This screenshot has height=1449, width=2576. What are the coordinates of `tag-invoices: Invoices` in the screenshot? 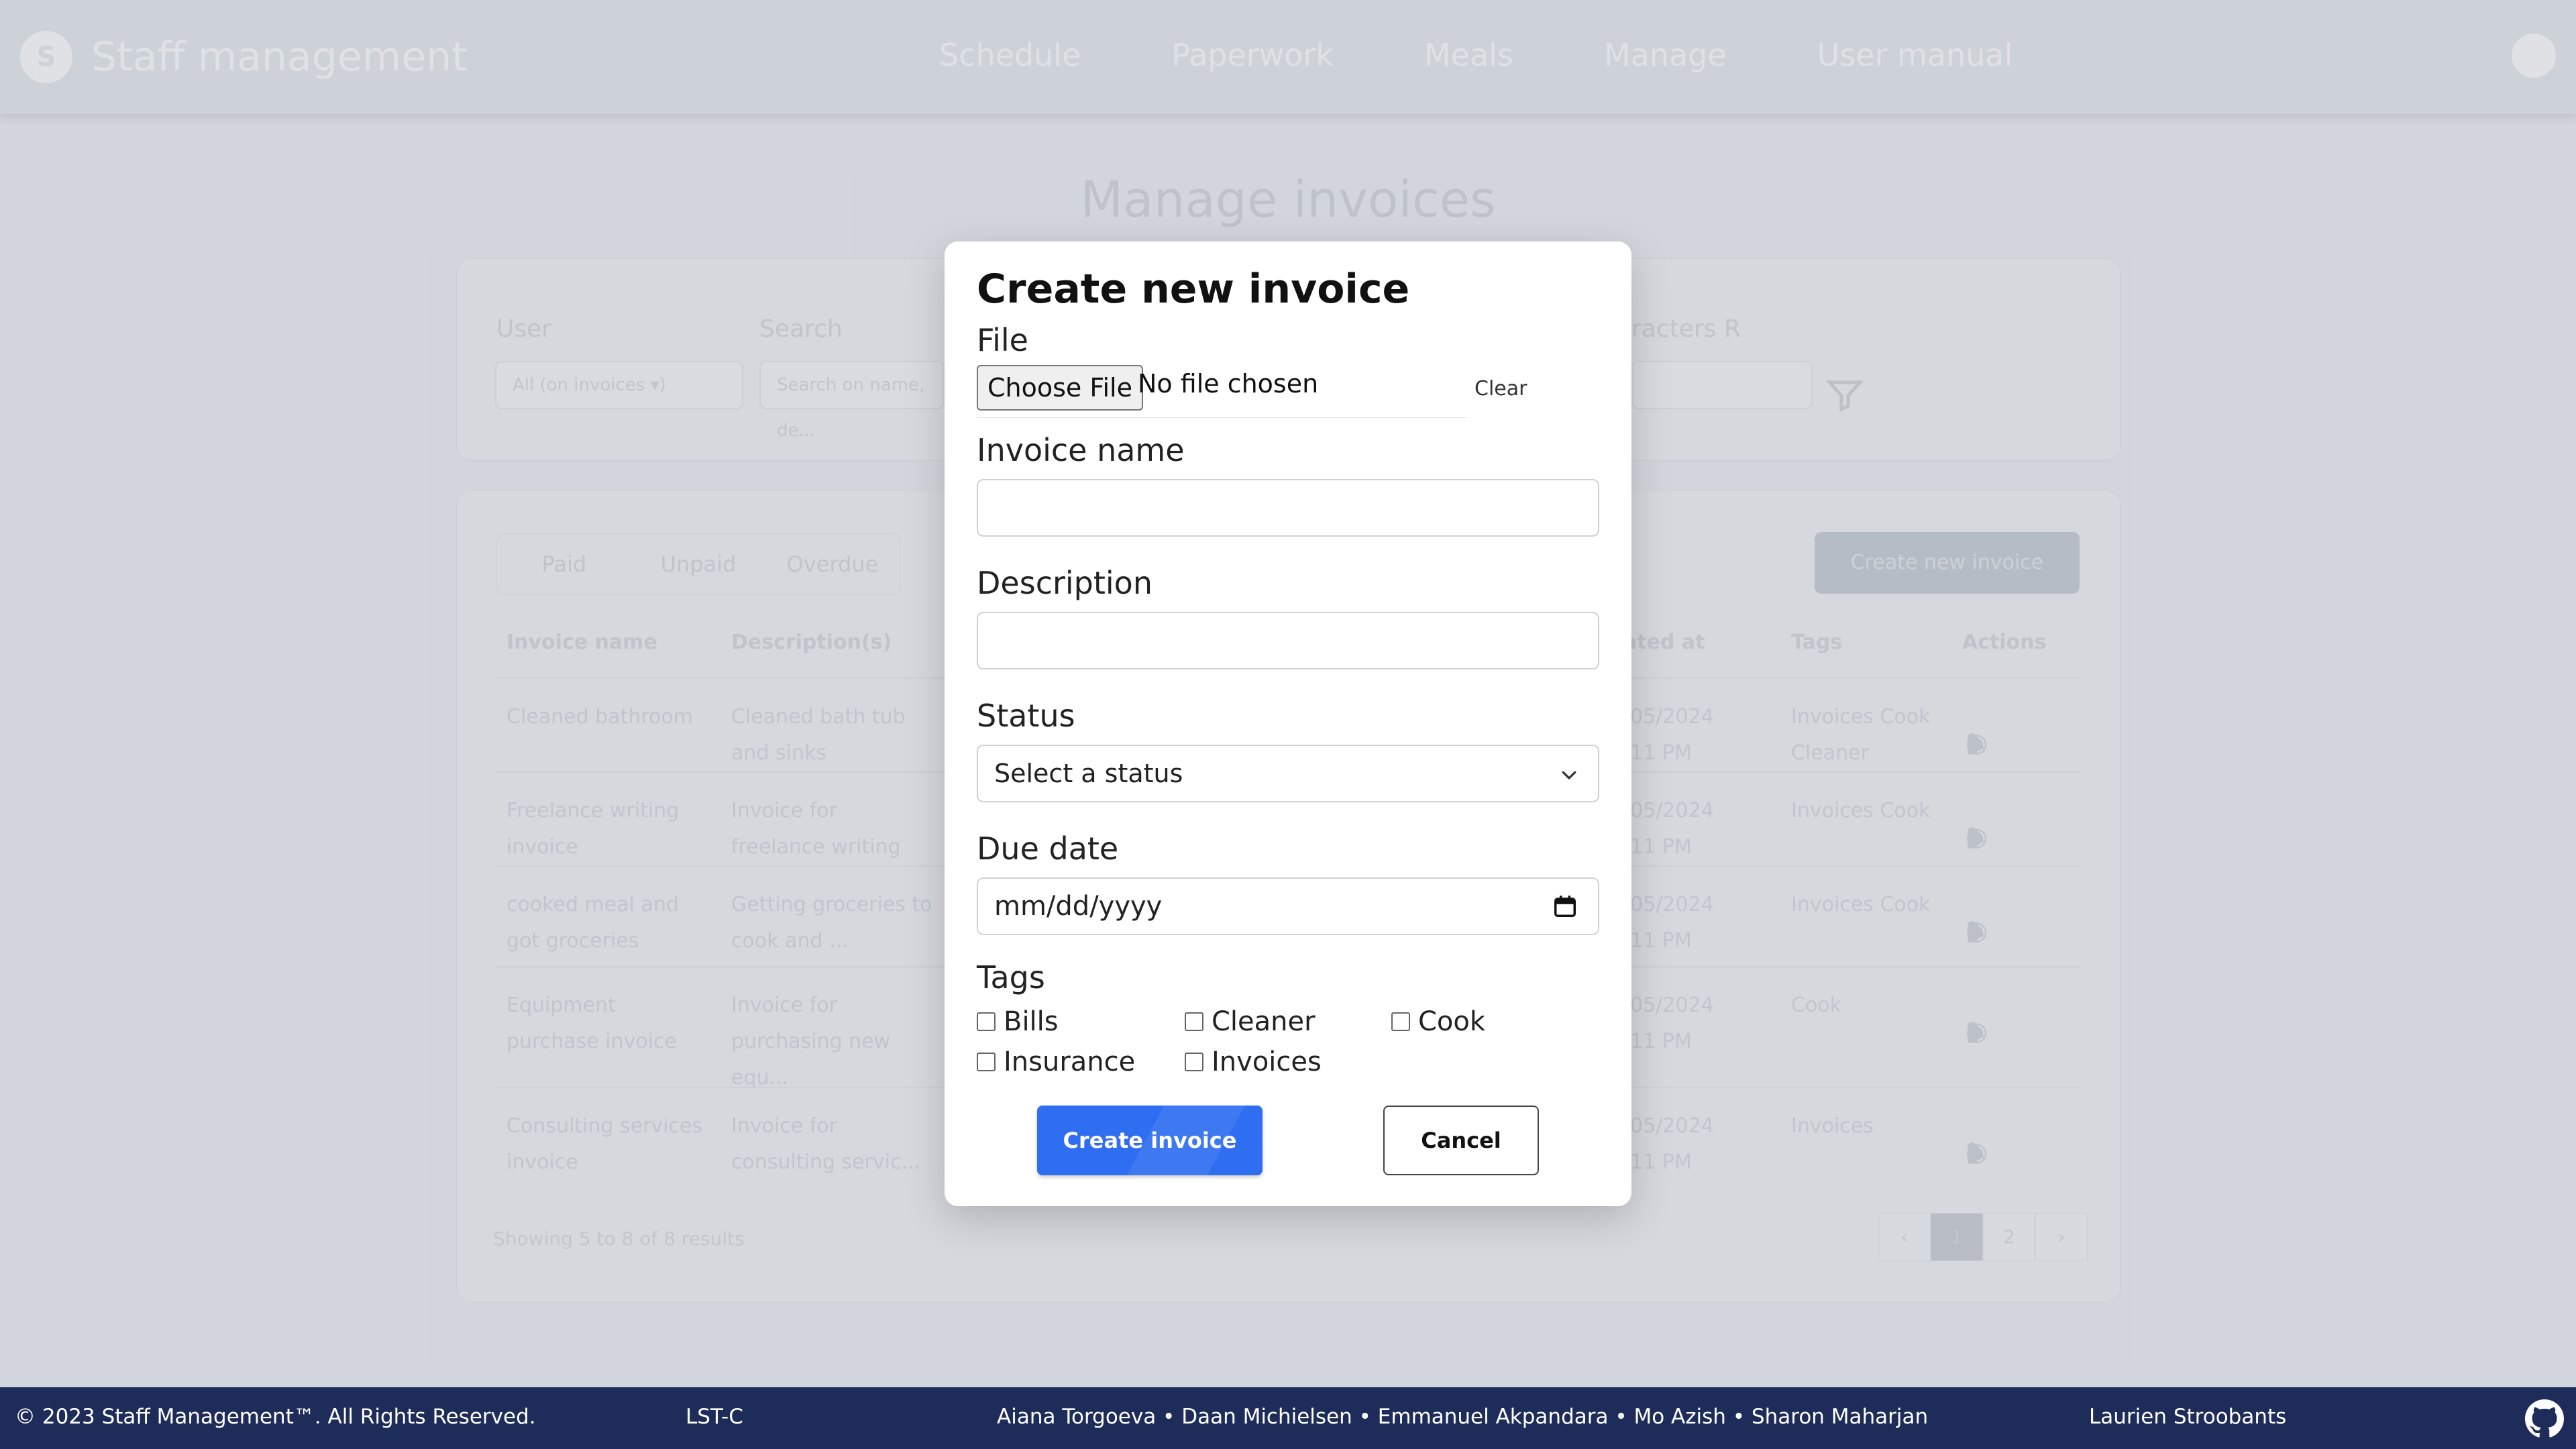 It's located at (1253, 1061).